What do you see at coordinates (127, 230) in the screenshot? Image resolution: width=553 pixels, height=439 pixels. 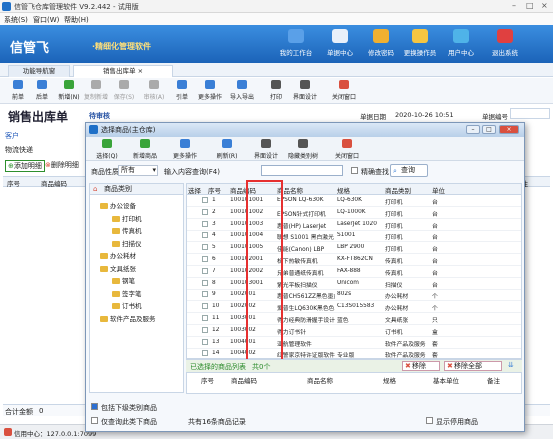 I see `tree-node: 传真机` at bounding box center [127, 230].